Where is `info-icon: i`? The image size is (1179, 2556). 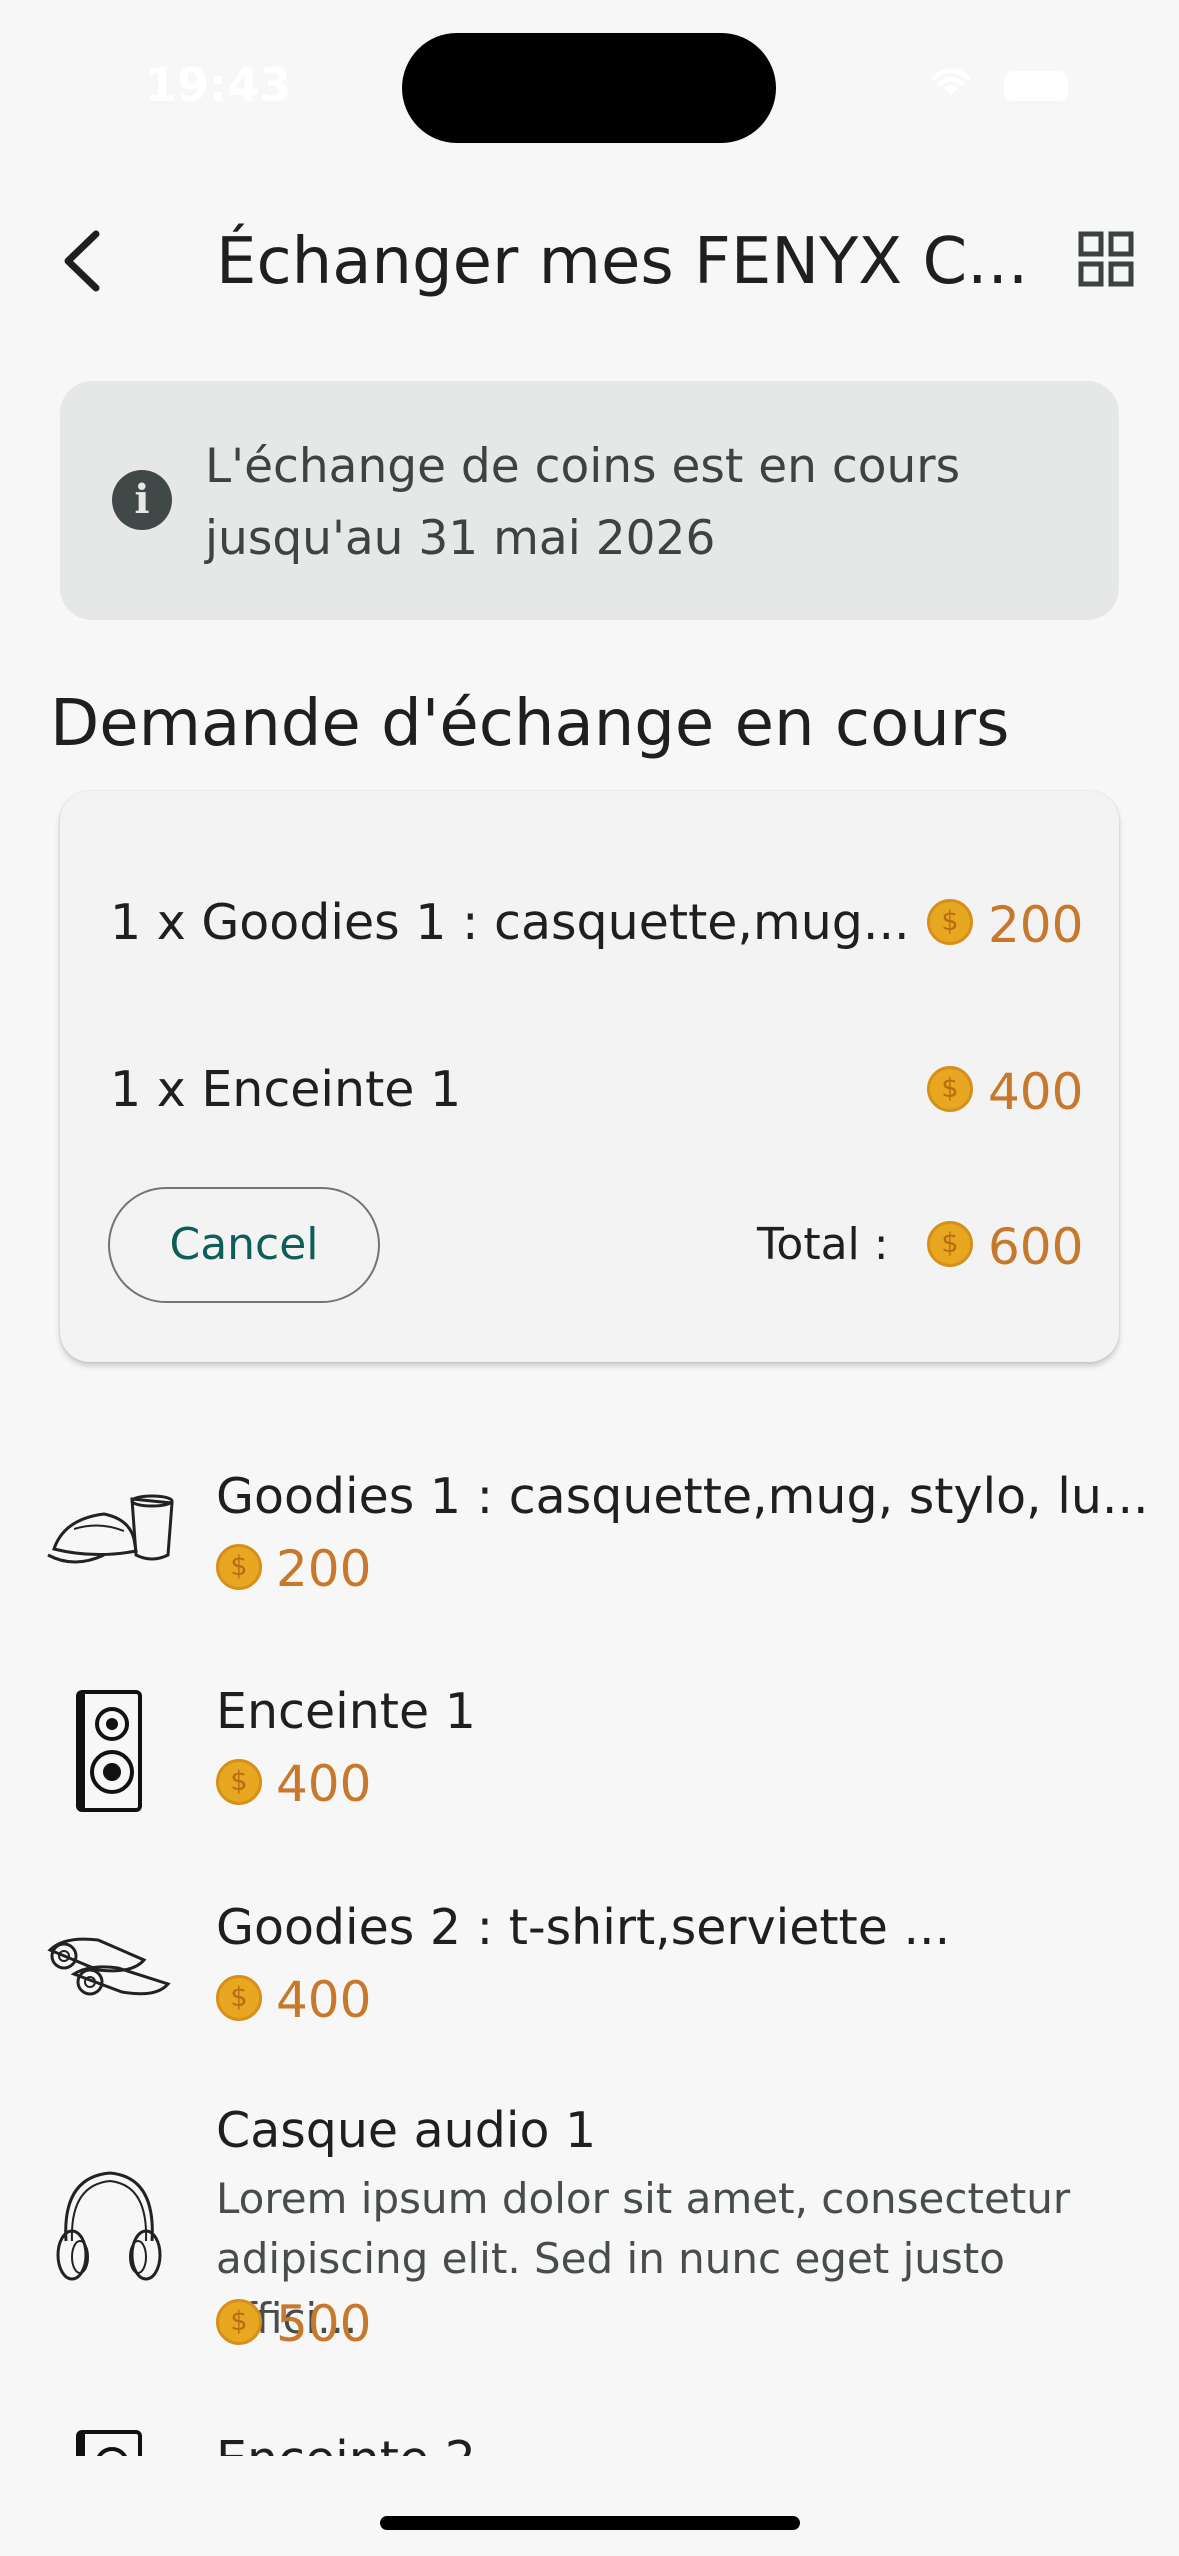
info-icon: i is located at coordinates (142, 500).